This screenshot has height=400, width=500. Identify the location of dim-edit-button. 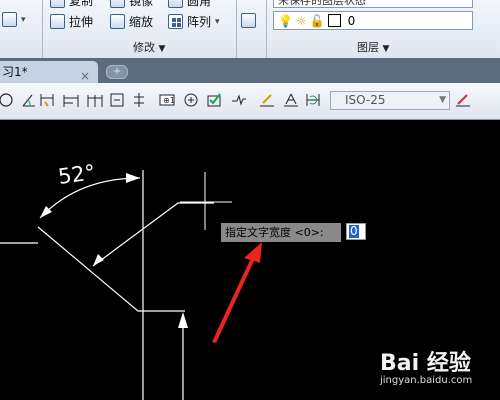
(267, 100).